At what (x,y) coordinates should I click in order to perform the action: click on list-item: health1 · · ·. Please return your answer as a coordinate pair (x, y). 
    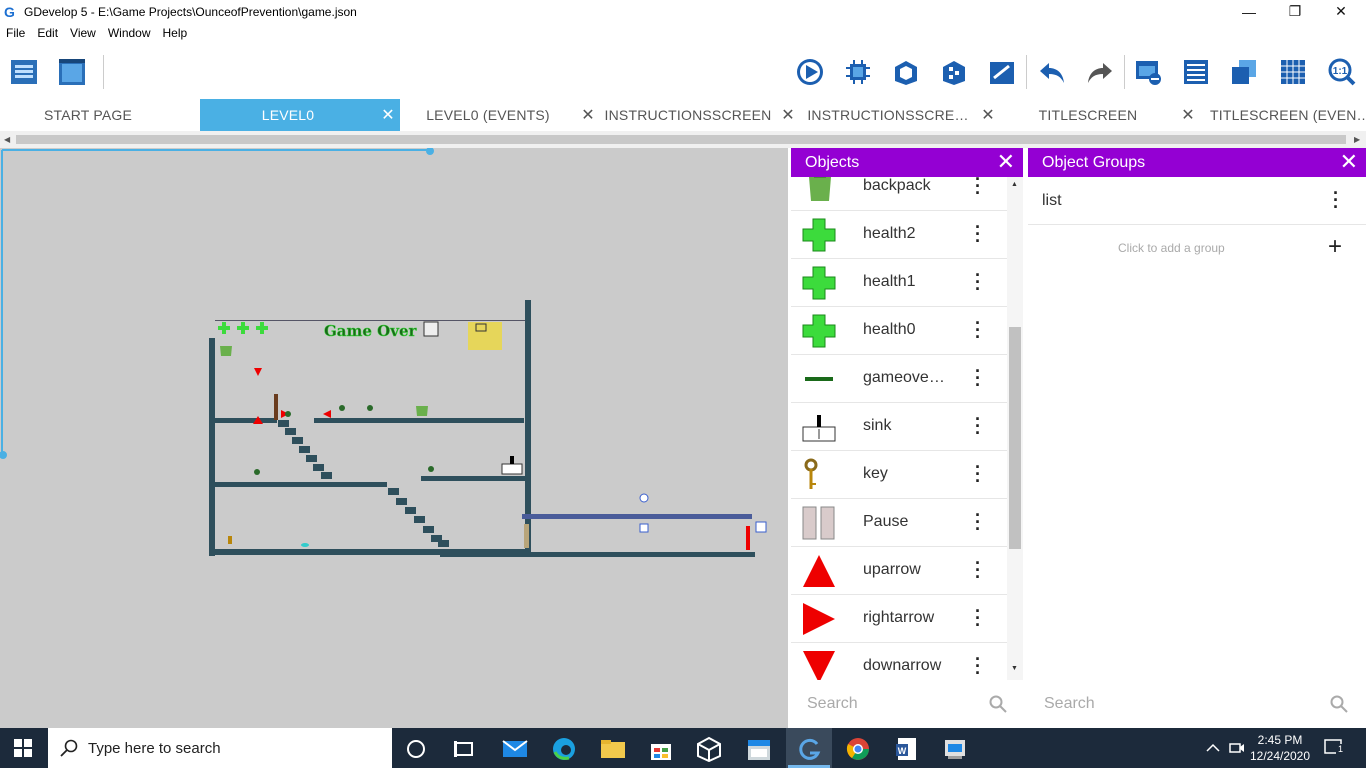
    Looking at the image, I should click on (899, 283).